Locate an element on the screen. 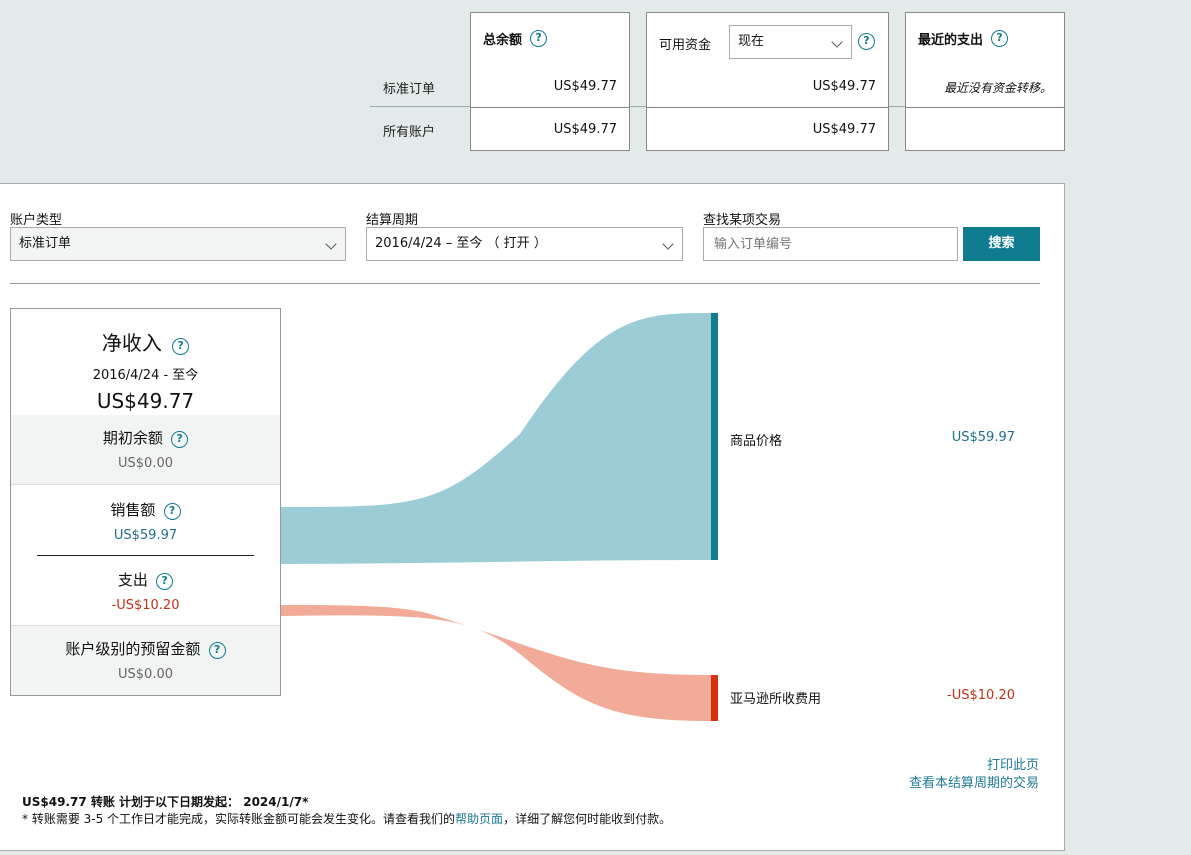 This screenshot has height=855, width=1191. available-funds-select: 现在 is located at coordinates (790, 42).